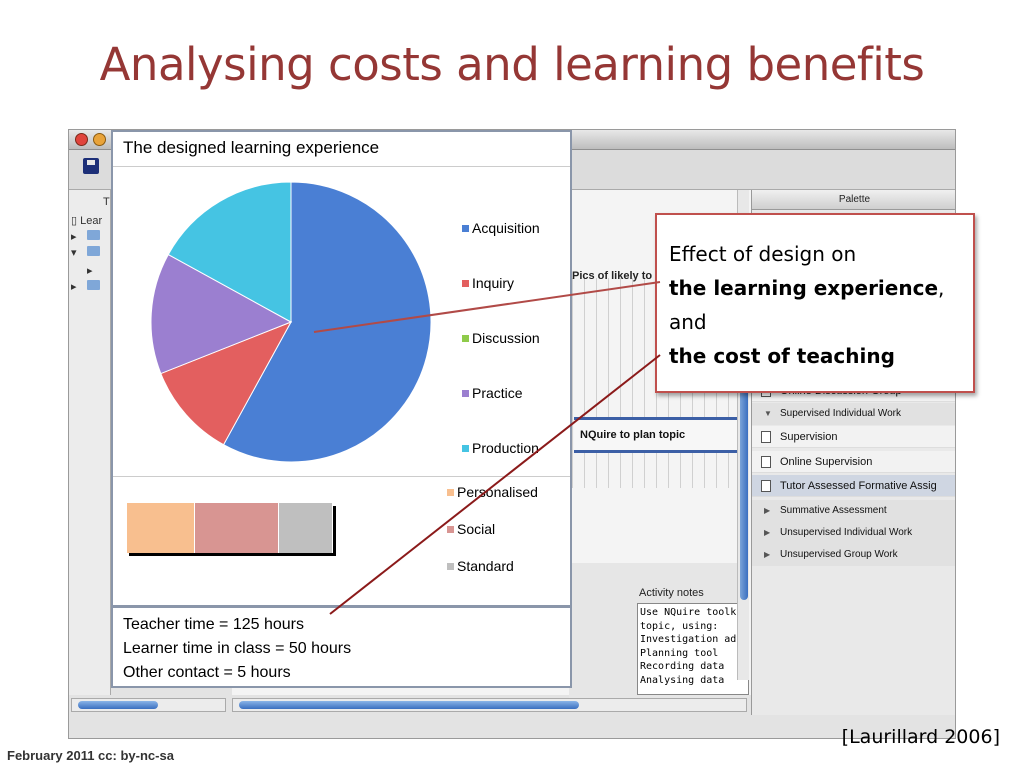  Describe the element at coordinates (853, 437) in the screenshot. I see `palette-item: Supervision` at that location.